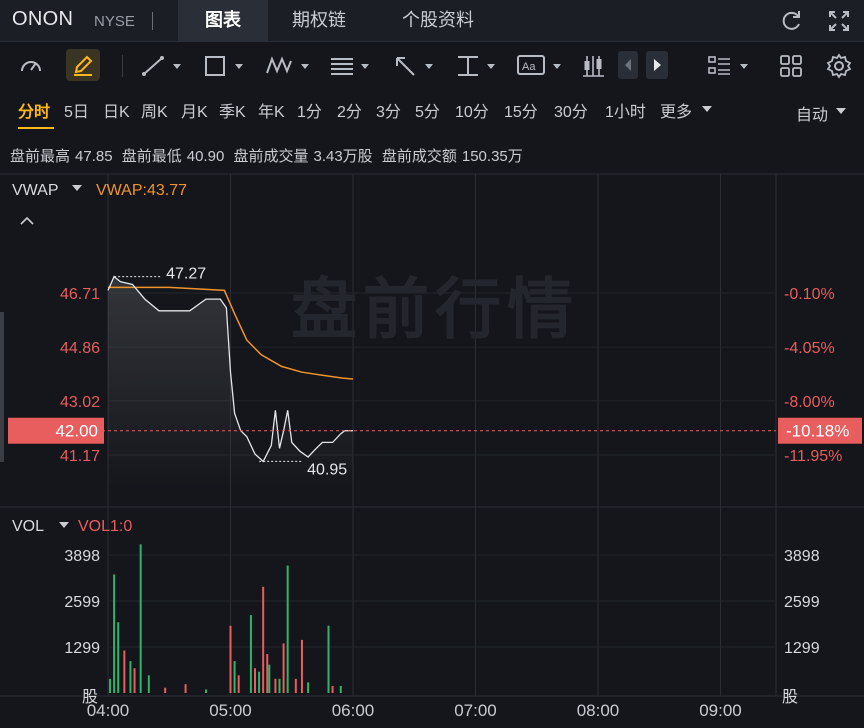 The image size is (864, 728). What do you see at coordinates (76, 110) in the screenshot?
I see `tf-5d: 5日` at bounding box center [76, 110].